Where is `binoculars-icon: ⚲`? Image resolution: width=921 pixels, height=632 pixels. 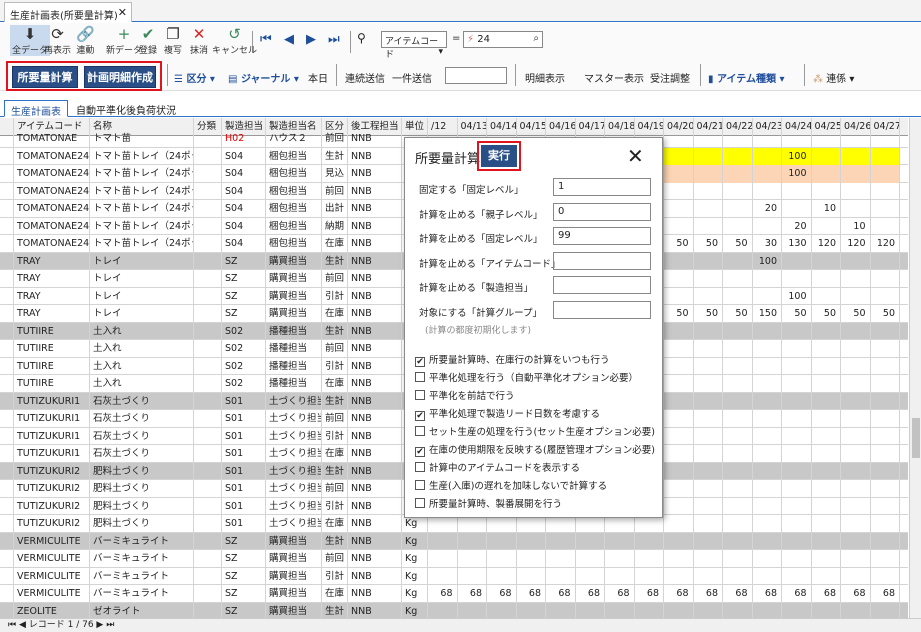
binoculars-icon: ⚲ is located at coordinates (361, 38).